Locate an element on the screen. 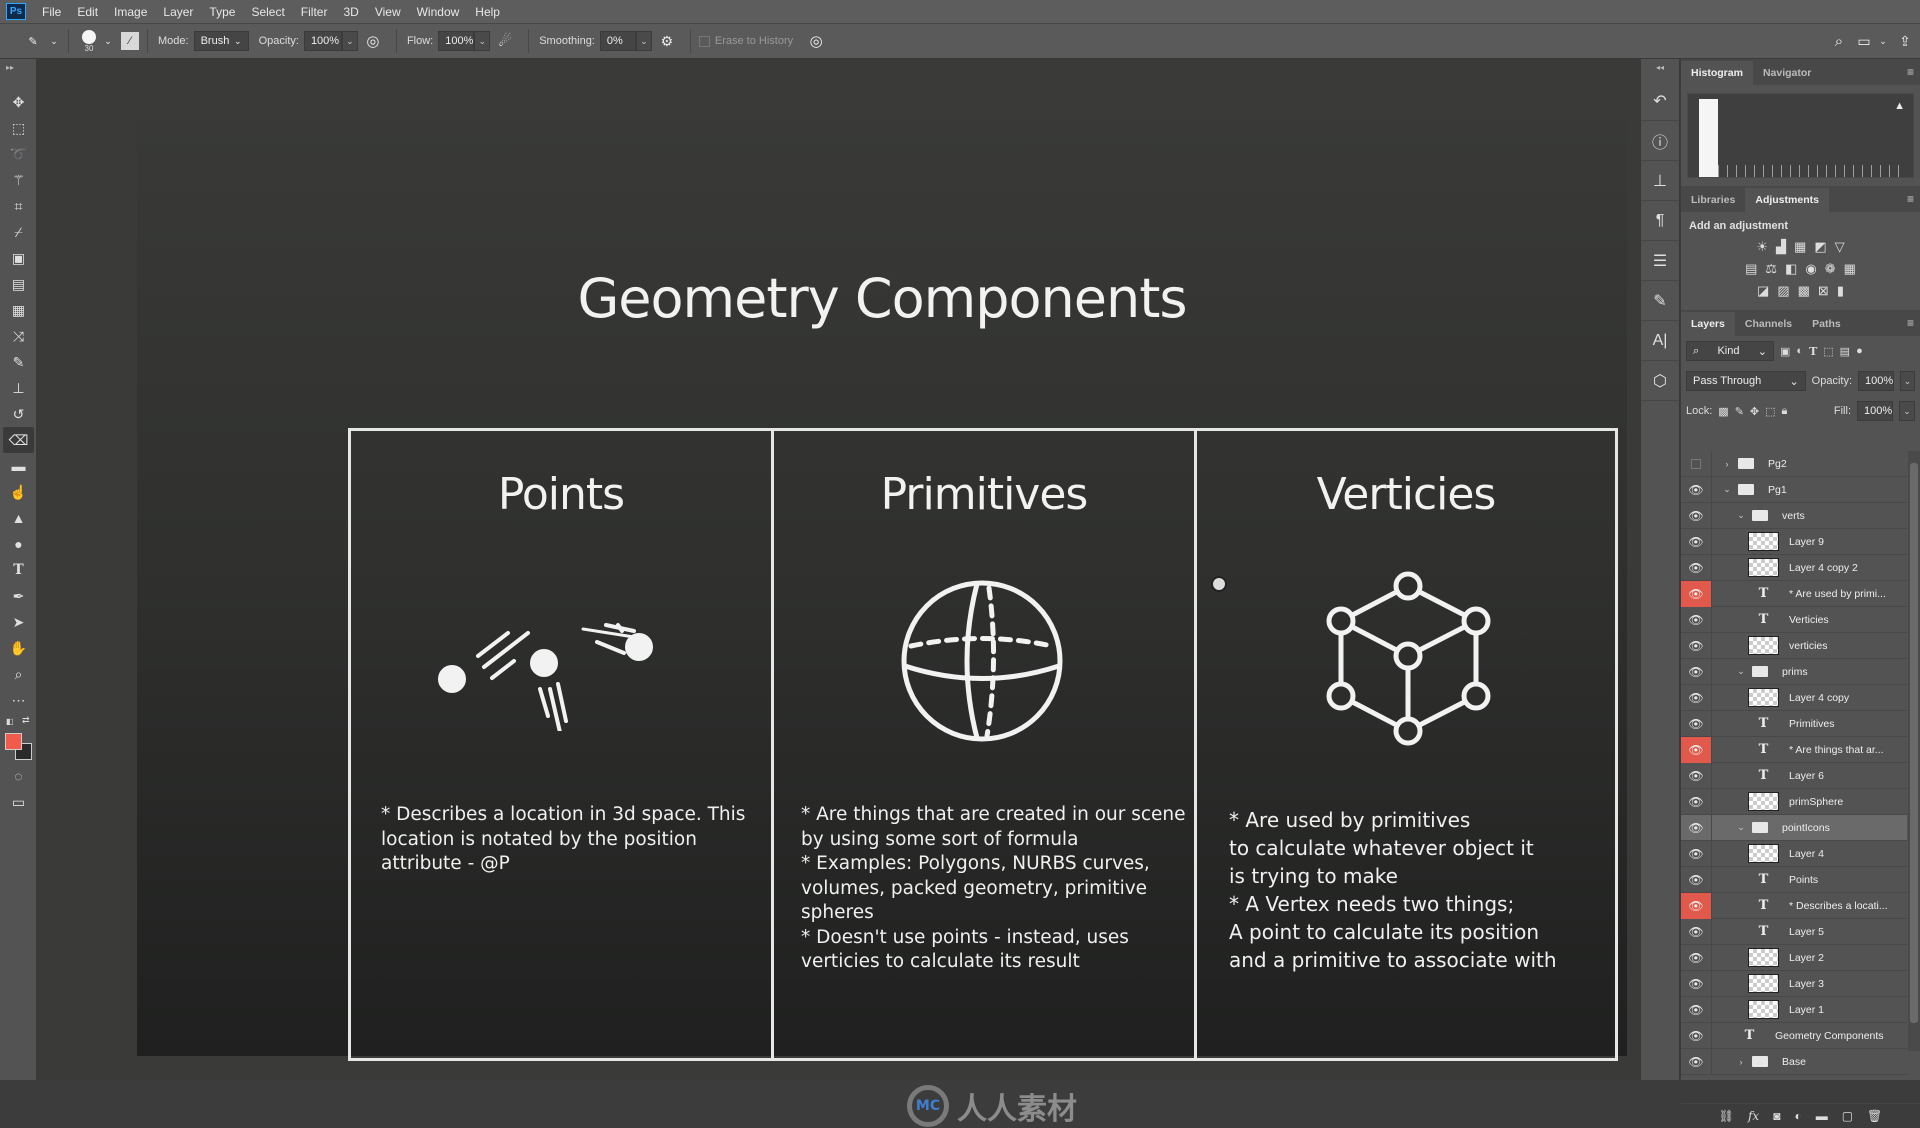  tab-libraries: Libraries is located at coordinates (1713, 200).